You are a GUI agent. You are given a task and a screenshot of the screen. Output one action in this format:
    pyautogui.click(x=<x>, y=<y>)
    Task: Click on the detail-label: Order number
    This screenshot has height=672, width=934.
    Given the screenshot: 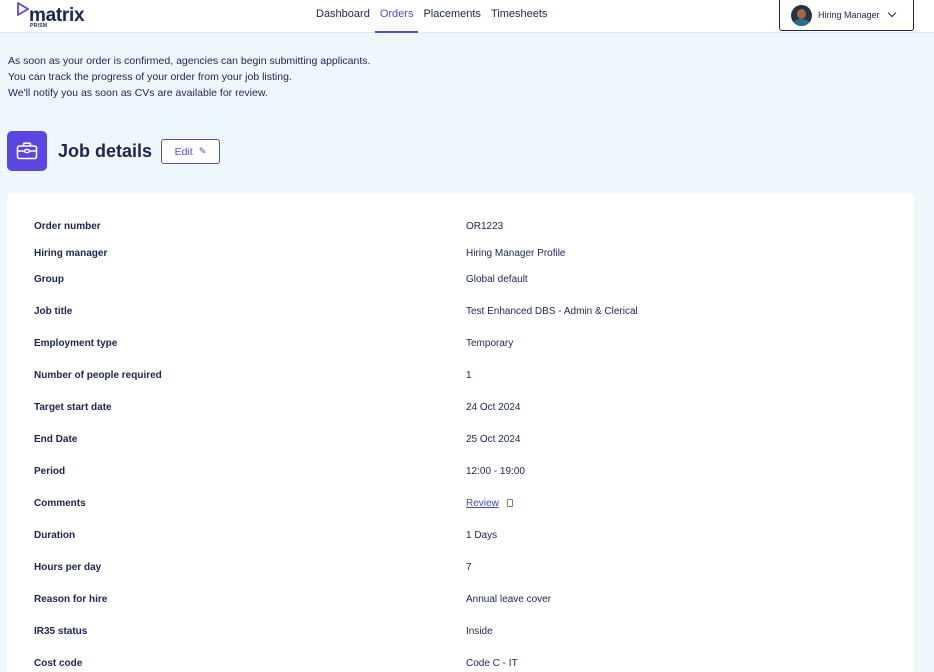 What is the action you would take?
    pyautogui.click(x=67, y=226)
    